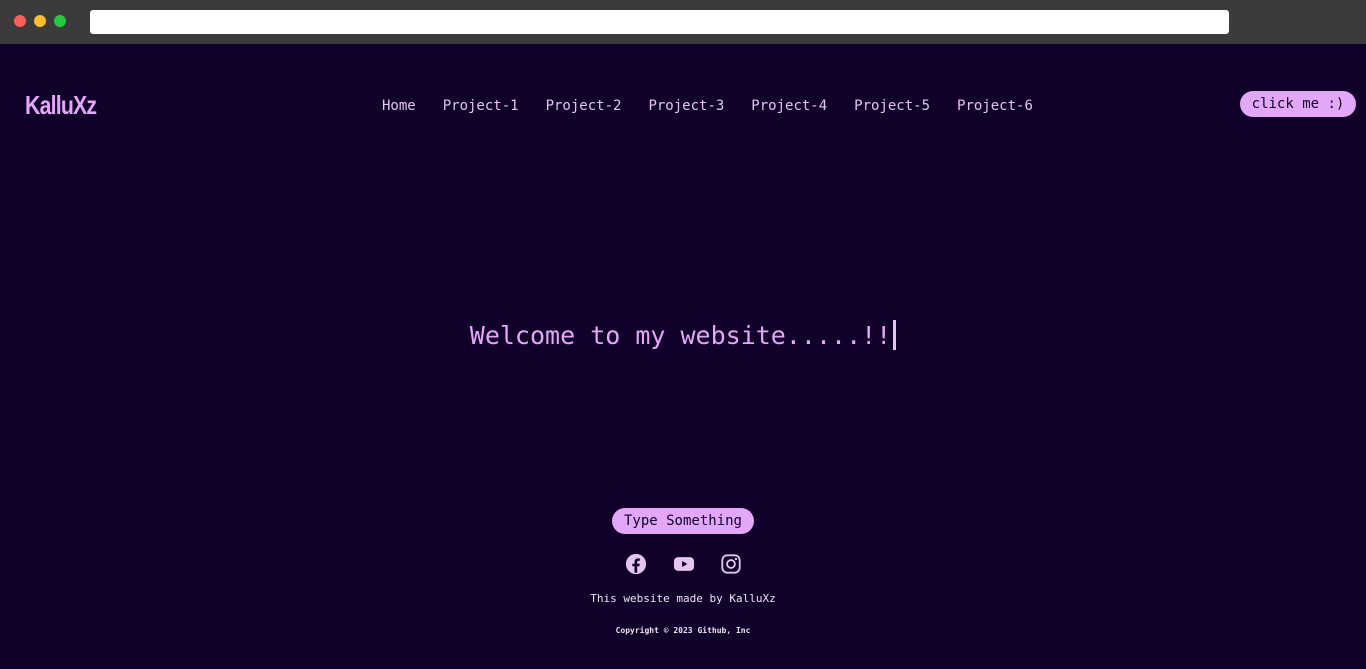  What do you see at coordinates (20, 21) in the screenshot?
I see `window-close-button` at bounding box center [20, 21].